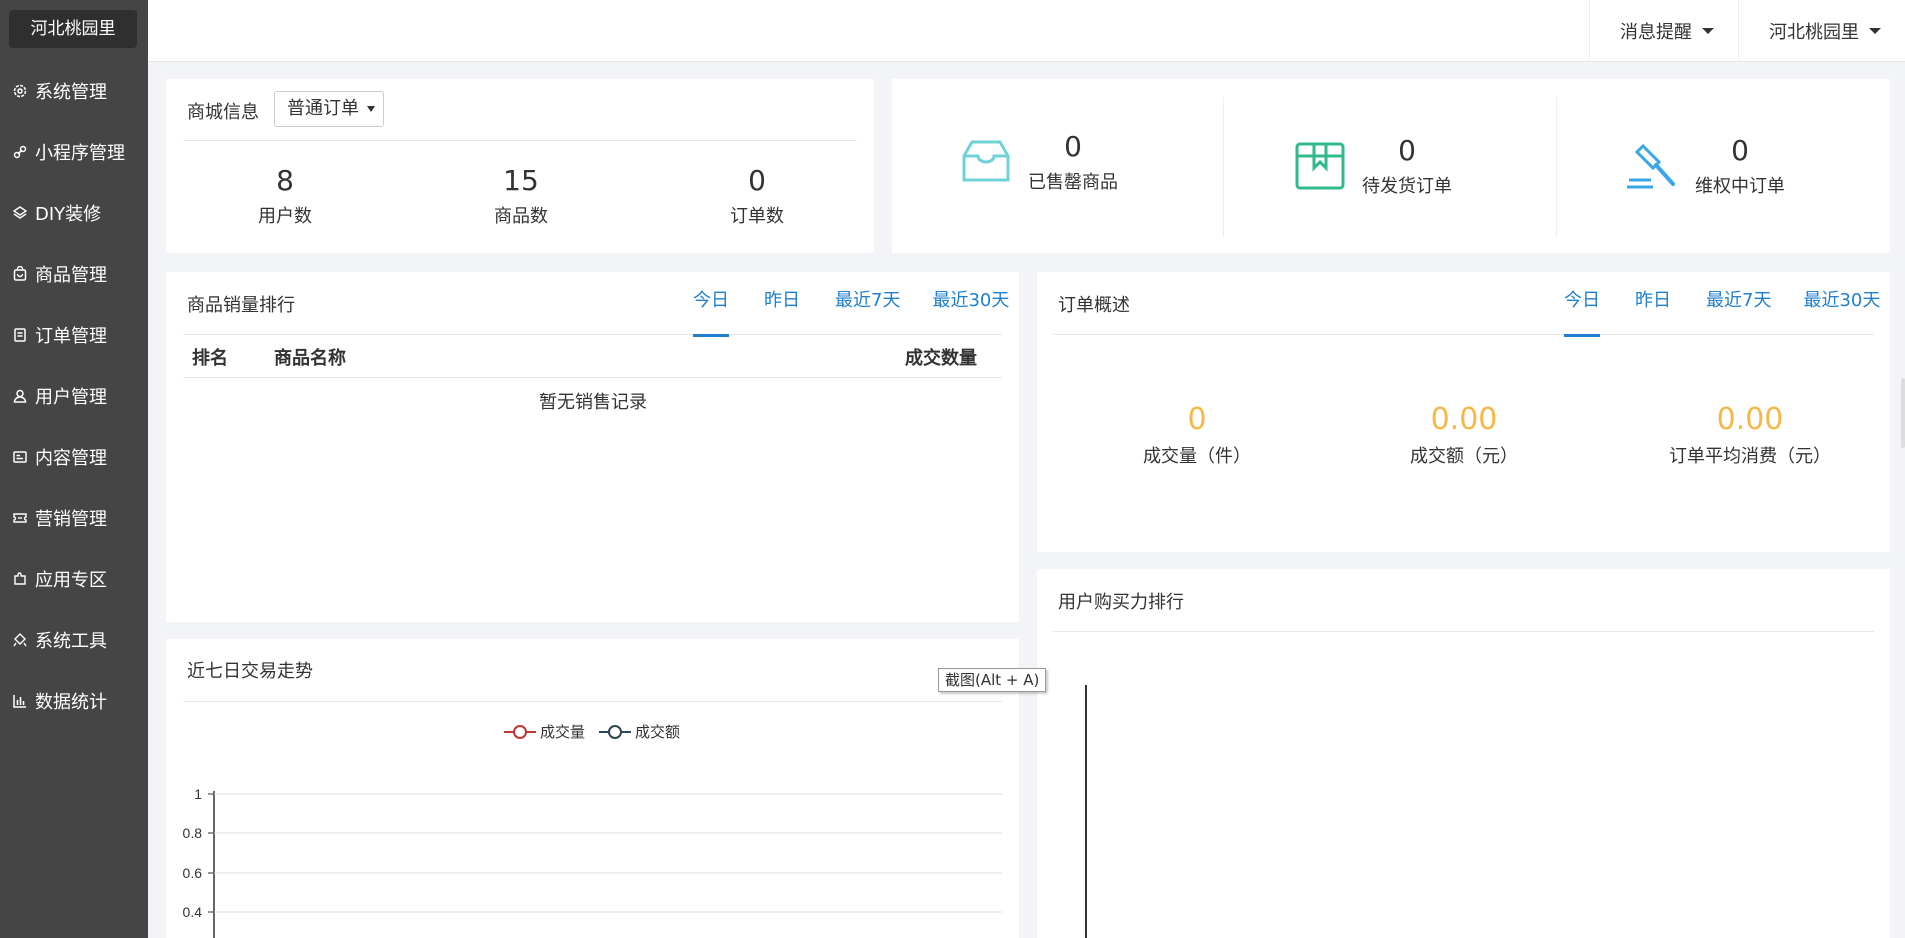 This screenshot has width=1905, height=938. I want to click on stat-label: 订单数, so click(757, 216).